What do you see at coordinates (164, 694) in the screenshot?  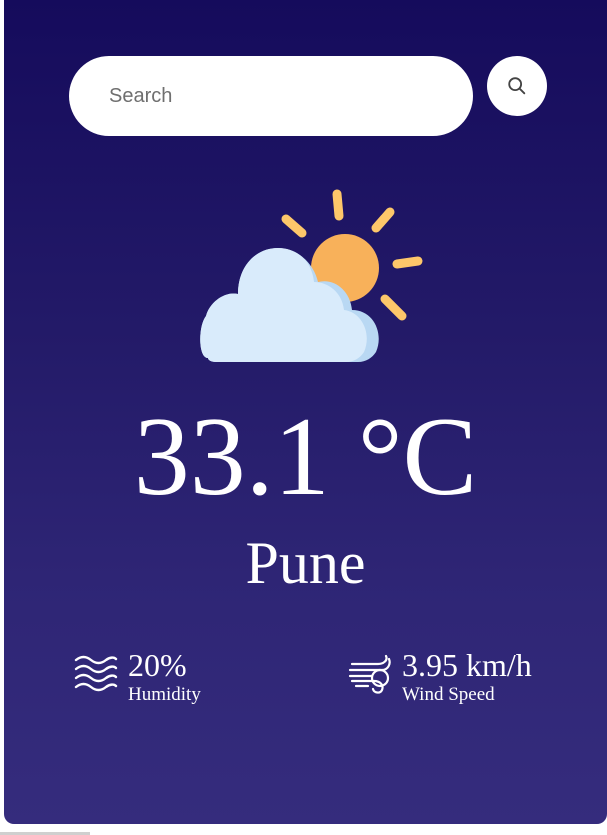 I see `humidity-label: Humidity` at bounding box center [164, 694].